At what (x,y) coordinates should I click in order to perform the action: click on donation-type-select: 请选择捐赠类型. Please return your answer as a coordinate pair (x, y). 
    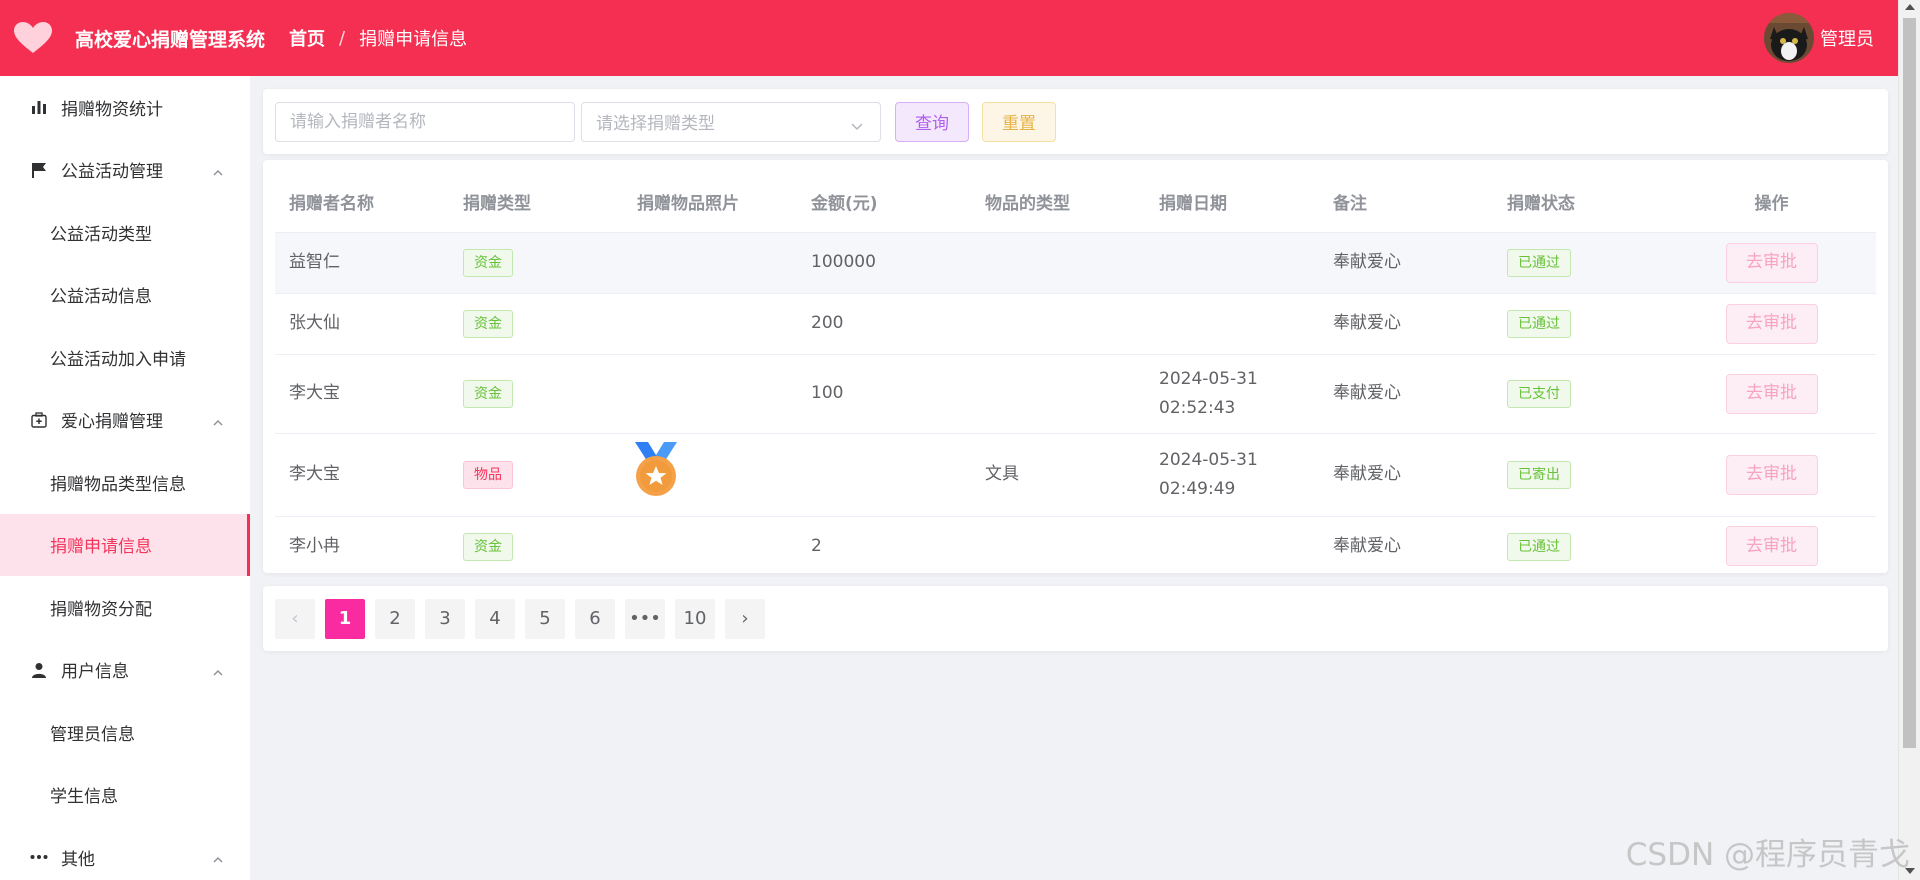
    Looking at the image, I should click on (731, 121).